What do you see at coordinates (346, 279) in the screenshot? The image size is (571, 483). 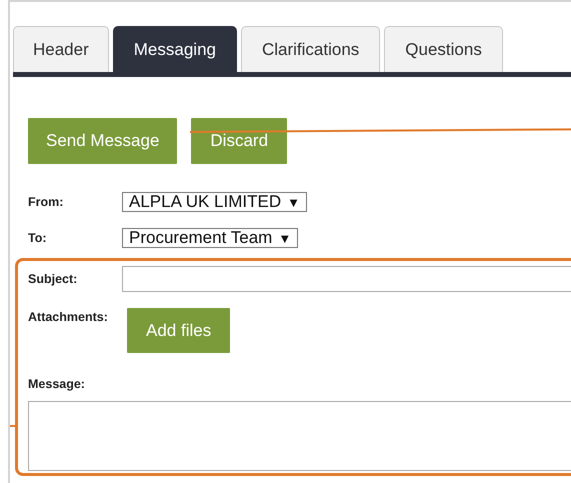 I see `subject-field` at bounding box center [346, 279].